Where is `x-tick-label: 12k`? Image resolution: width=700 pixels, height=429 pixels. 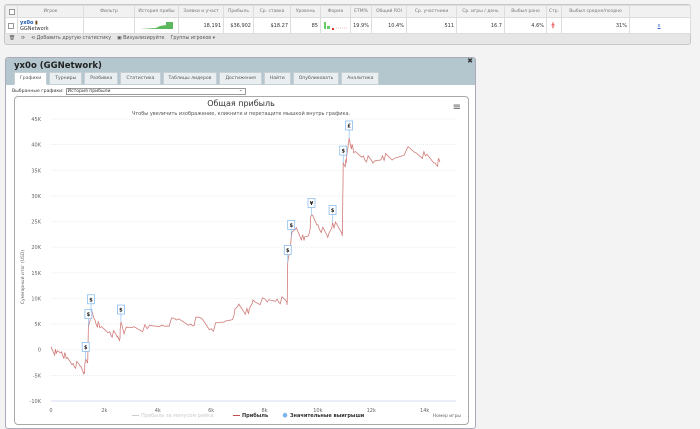
x-tick-label: 12k is located at coordinates (371, 411).